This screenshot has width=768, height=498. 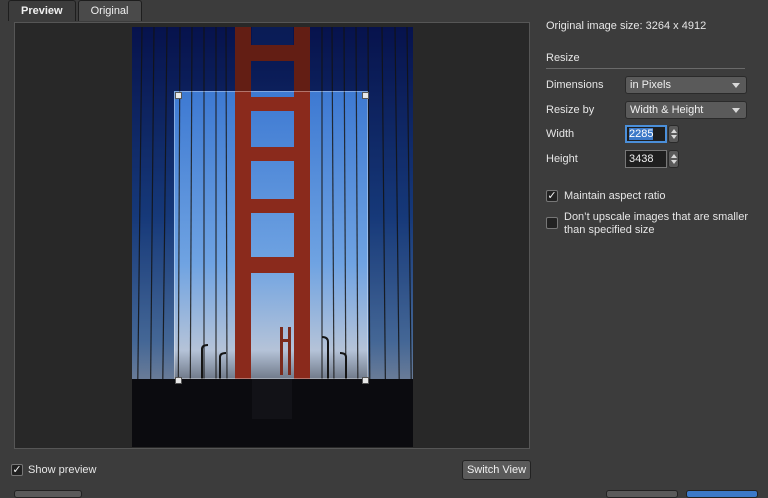 What do you see at coordinates (365, 380) in the screenshot?
I see `crop-handle-bottom-right` at bounding box center [365, 380].